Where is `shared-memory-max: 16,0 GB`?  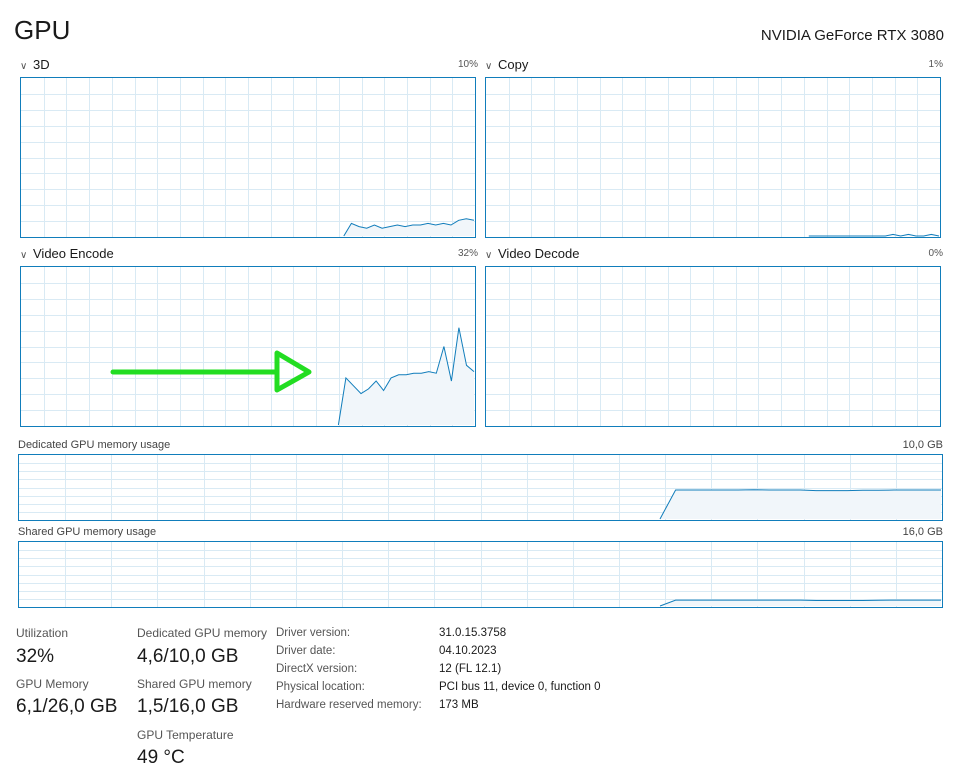 shared-memory-max: 16,0 GB is located at coordinates (922, 532).